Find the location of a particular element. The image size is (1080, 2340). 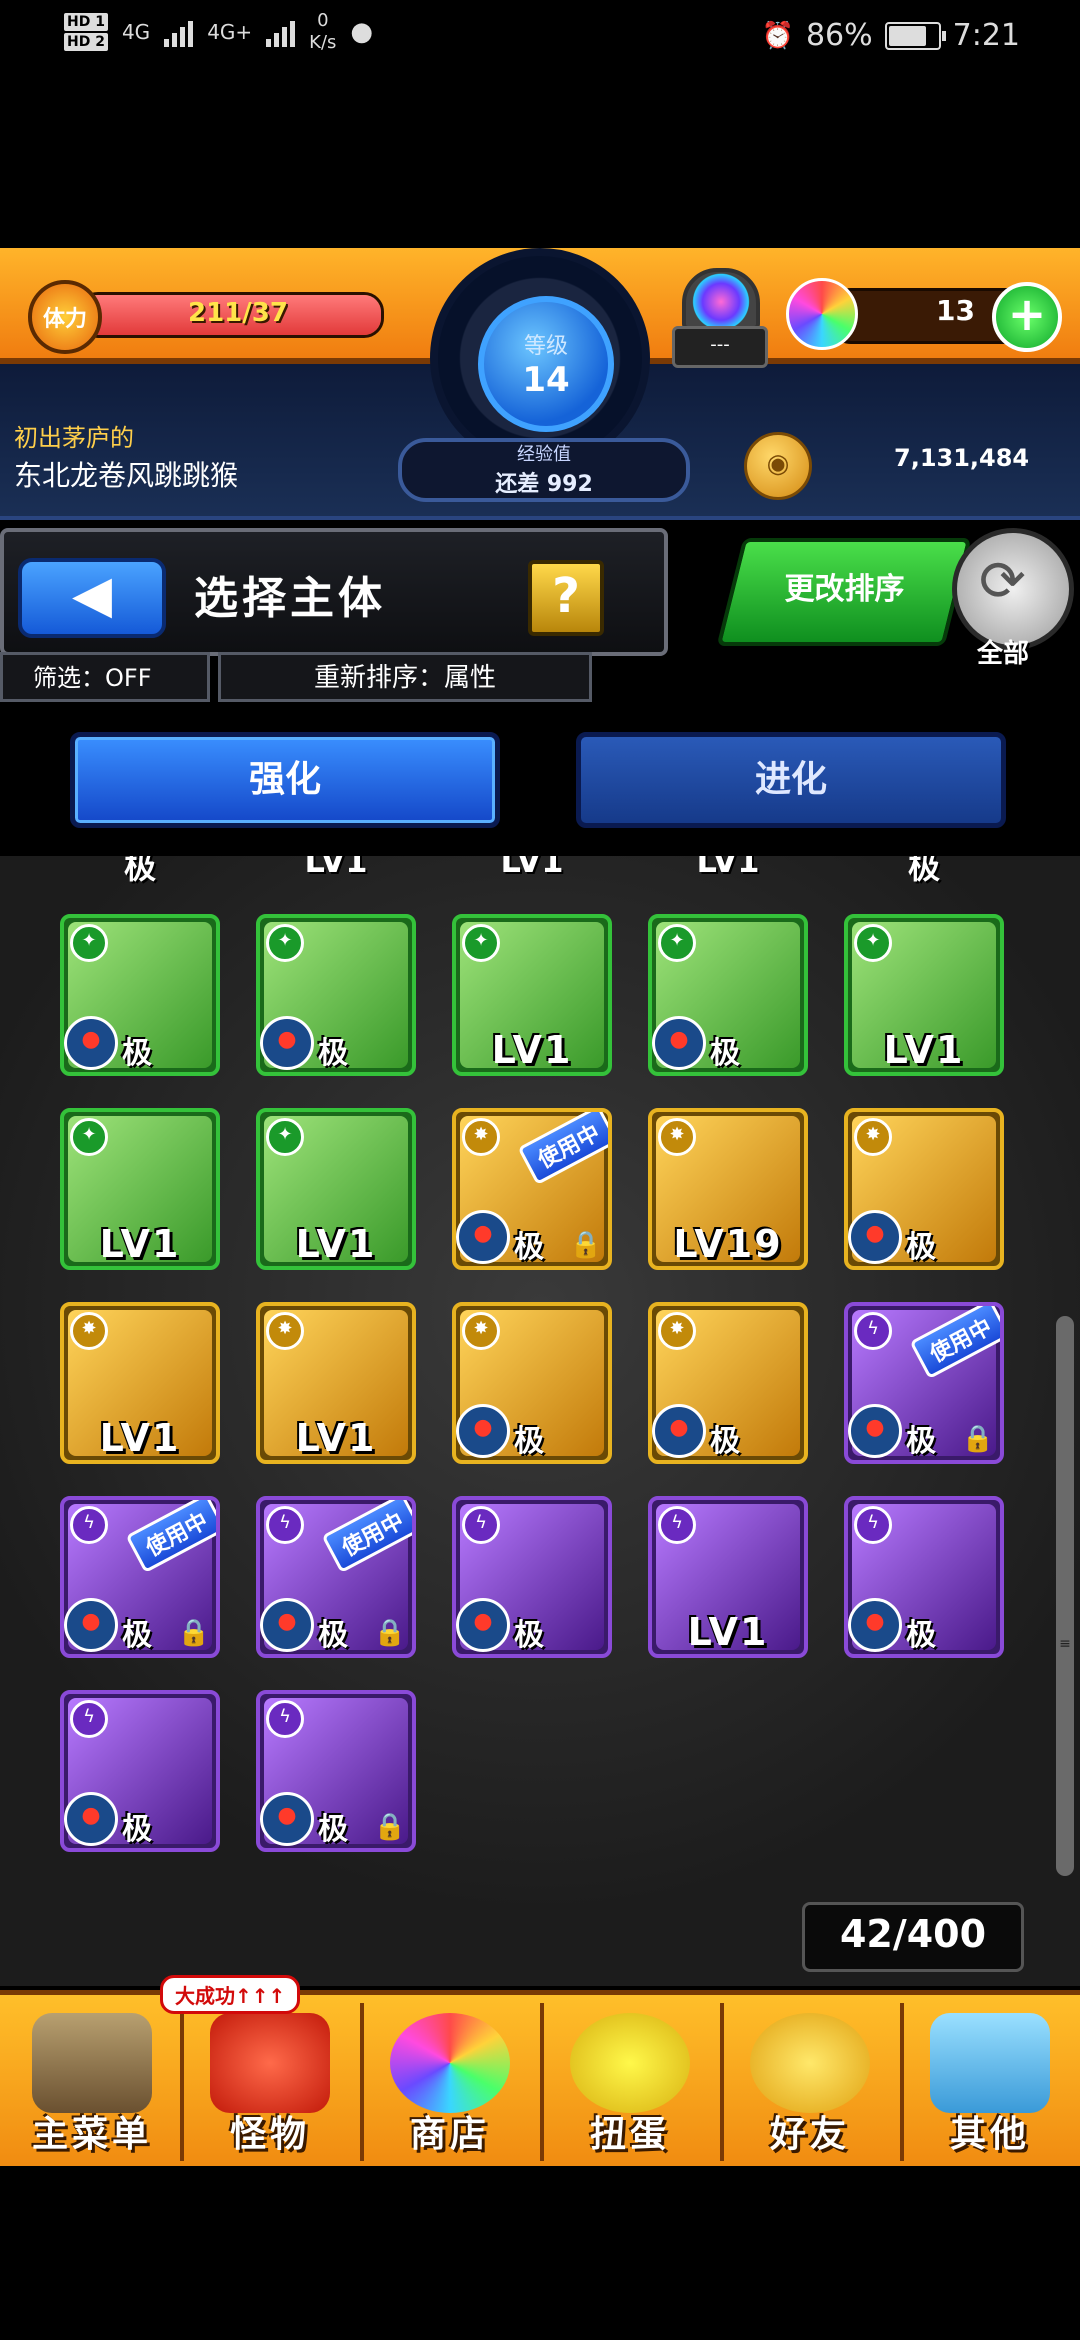

level-label: 等级 is located at coordinates (545, 346).